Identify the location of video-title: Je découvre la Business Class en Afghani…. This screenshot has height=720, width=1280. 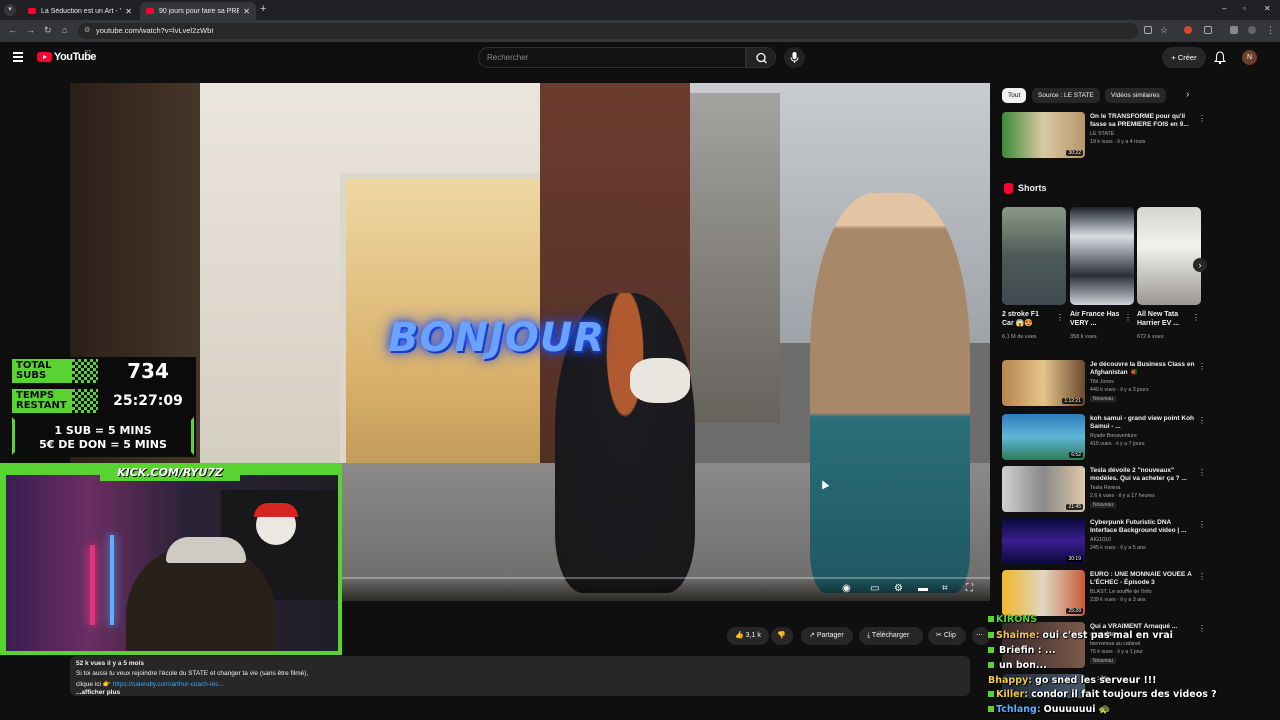
(1143, 369).